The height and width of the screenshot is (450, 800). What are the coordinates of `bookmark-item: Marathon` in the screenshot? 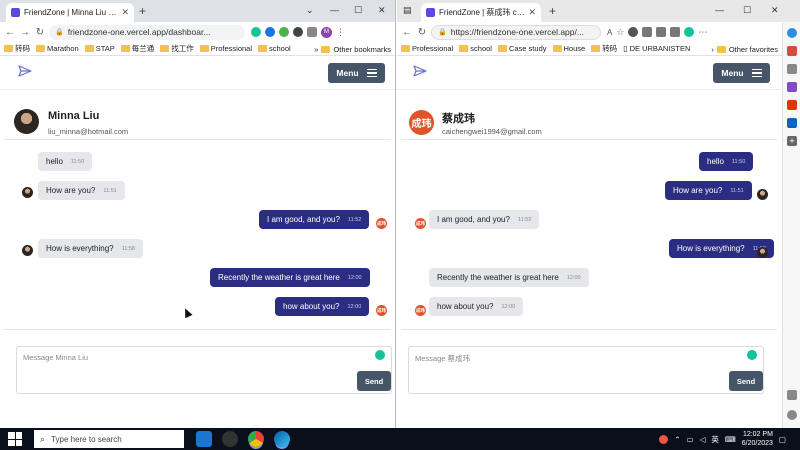 It's located at (57, 48).